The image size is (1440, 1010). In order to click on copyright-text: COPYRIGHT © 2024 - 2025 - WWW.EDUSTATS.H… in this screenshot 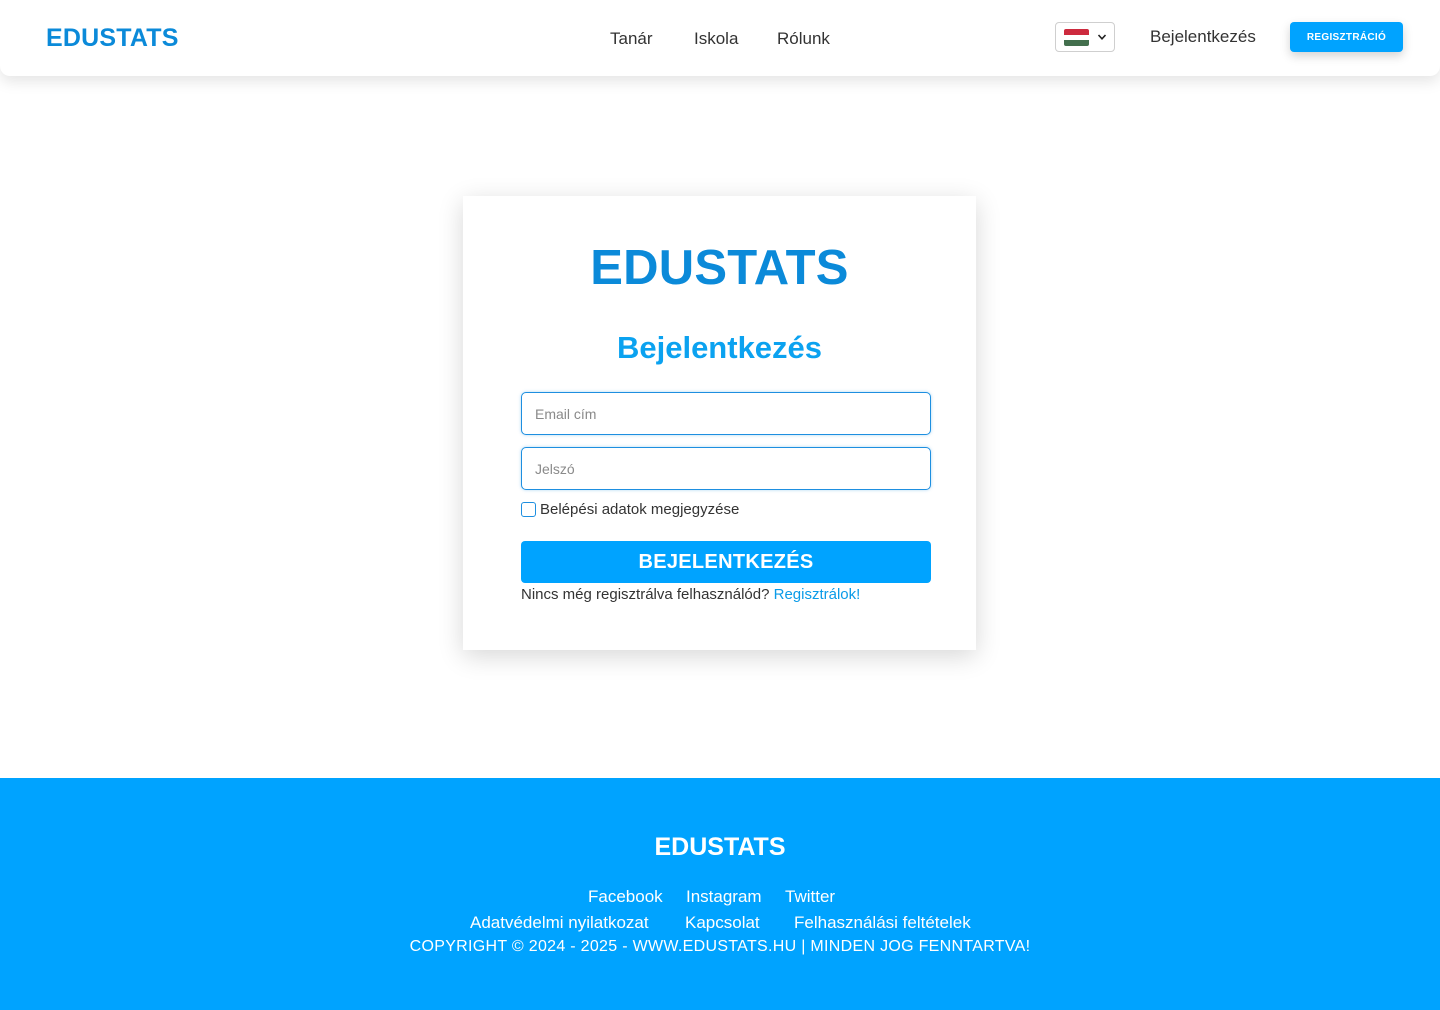, I will do `click(720, 946)`.